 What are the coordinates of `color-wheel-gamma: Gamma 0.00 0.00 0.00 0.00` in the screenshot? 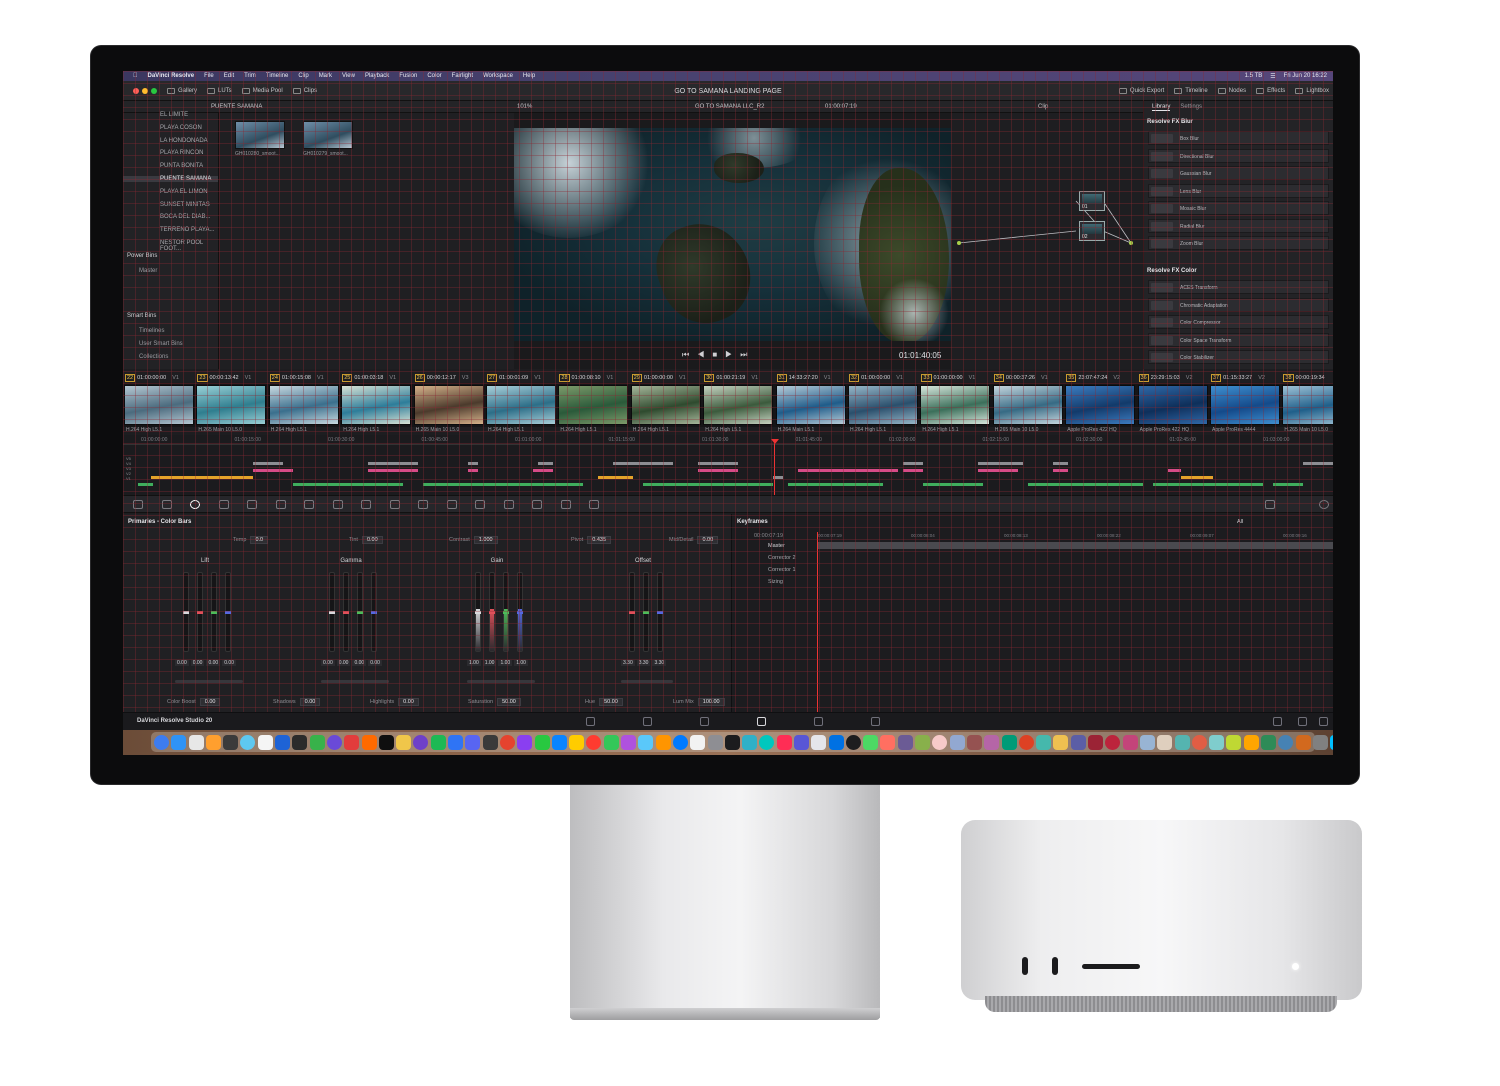 It's located at (351, 598).